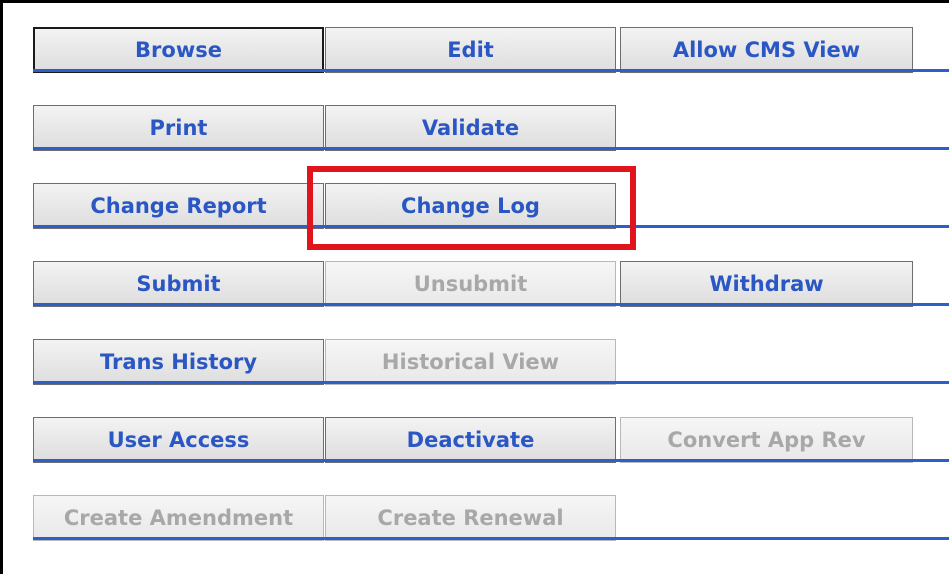  What do you see at coordinates (470, 440) in the screenshot?
I see `deactivate-button: Deactivate` at bounding box center [470, 440].